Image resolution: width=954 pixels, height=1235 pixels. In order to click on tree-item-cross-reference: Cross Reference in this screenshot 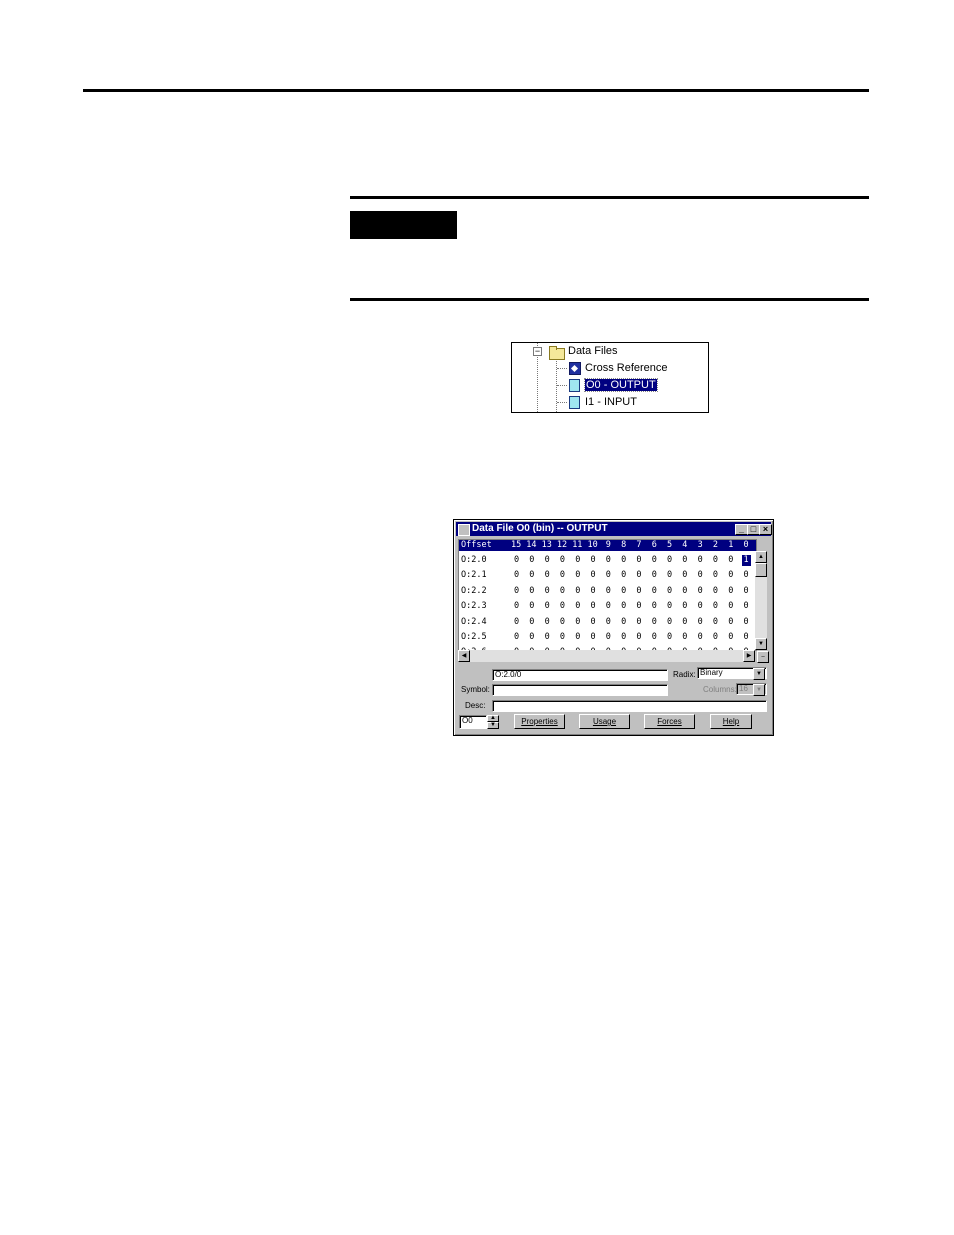, I will do `click(626, 368)`.